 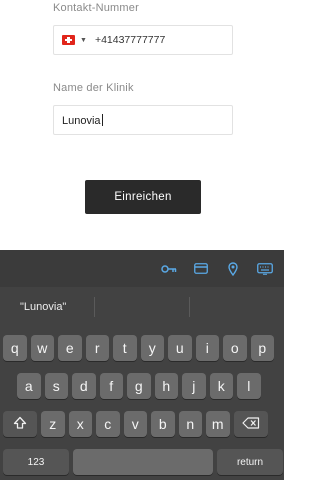 I want to click on key-f: f, so click(x=111, y=386).